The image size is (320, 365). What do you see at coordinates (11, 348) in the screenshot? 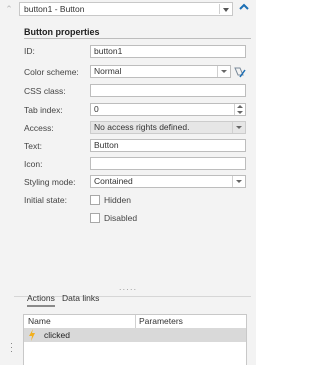
I see `more-options-icon: · · ·` at bounding box center [11, 348].